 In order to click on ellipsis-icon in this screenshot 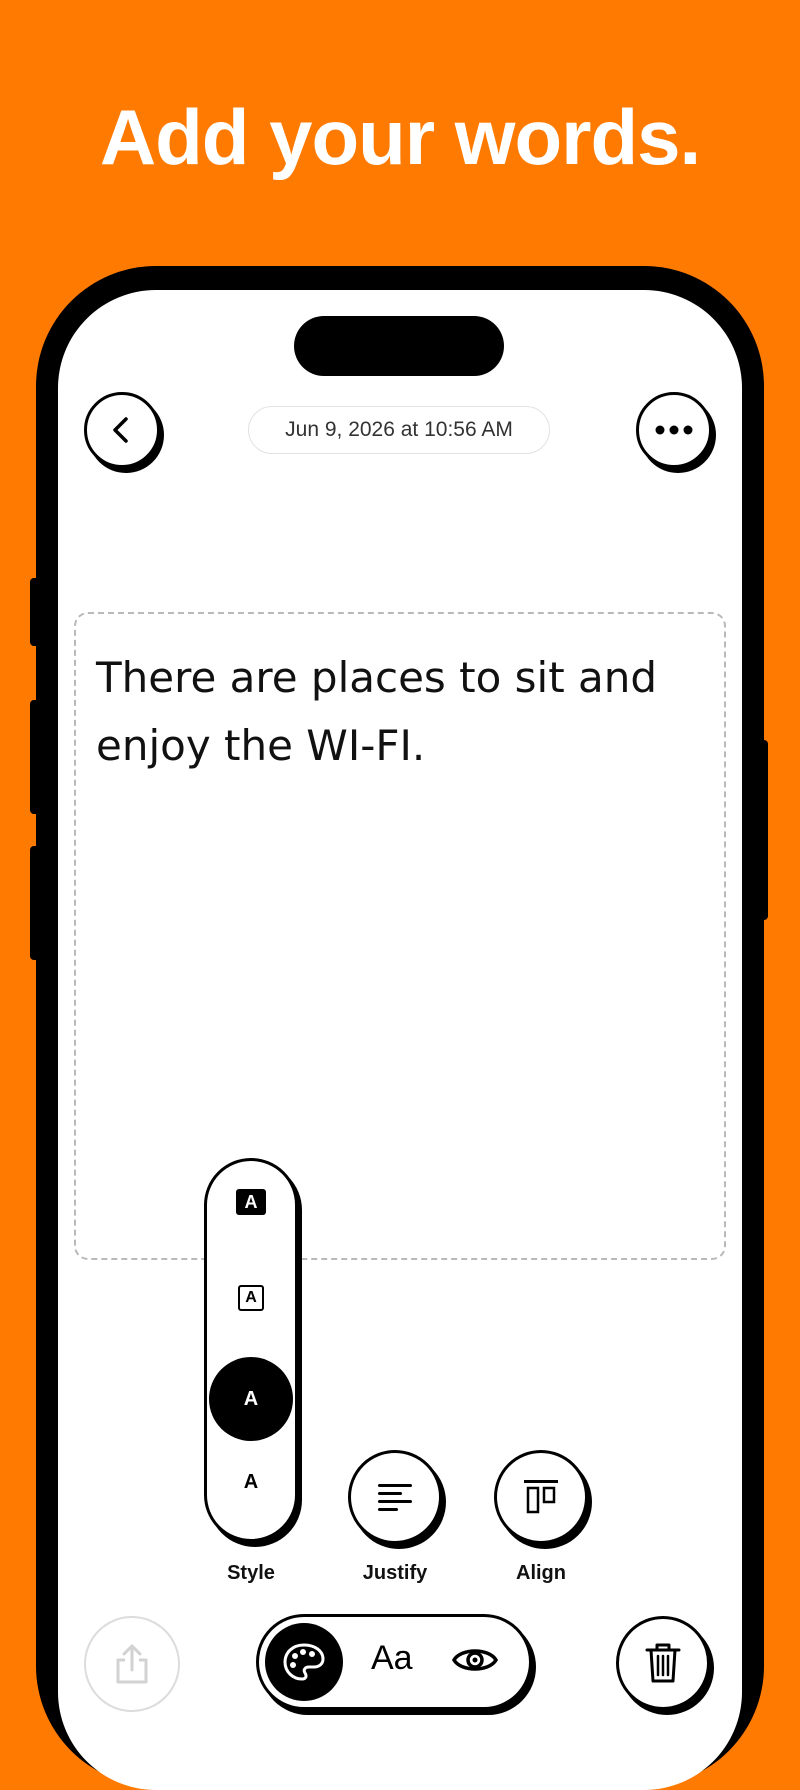, I will do `click(674, 430)`.